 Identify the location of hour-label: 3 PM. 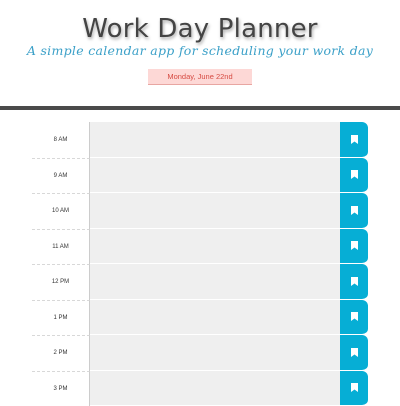
(61, 388).